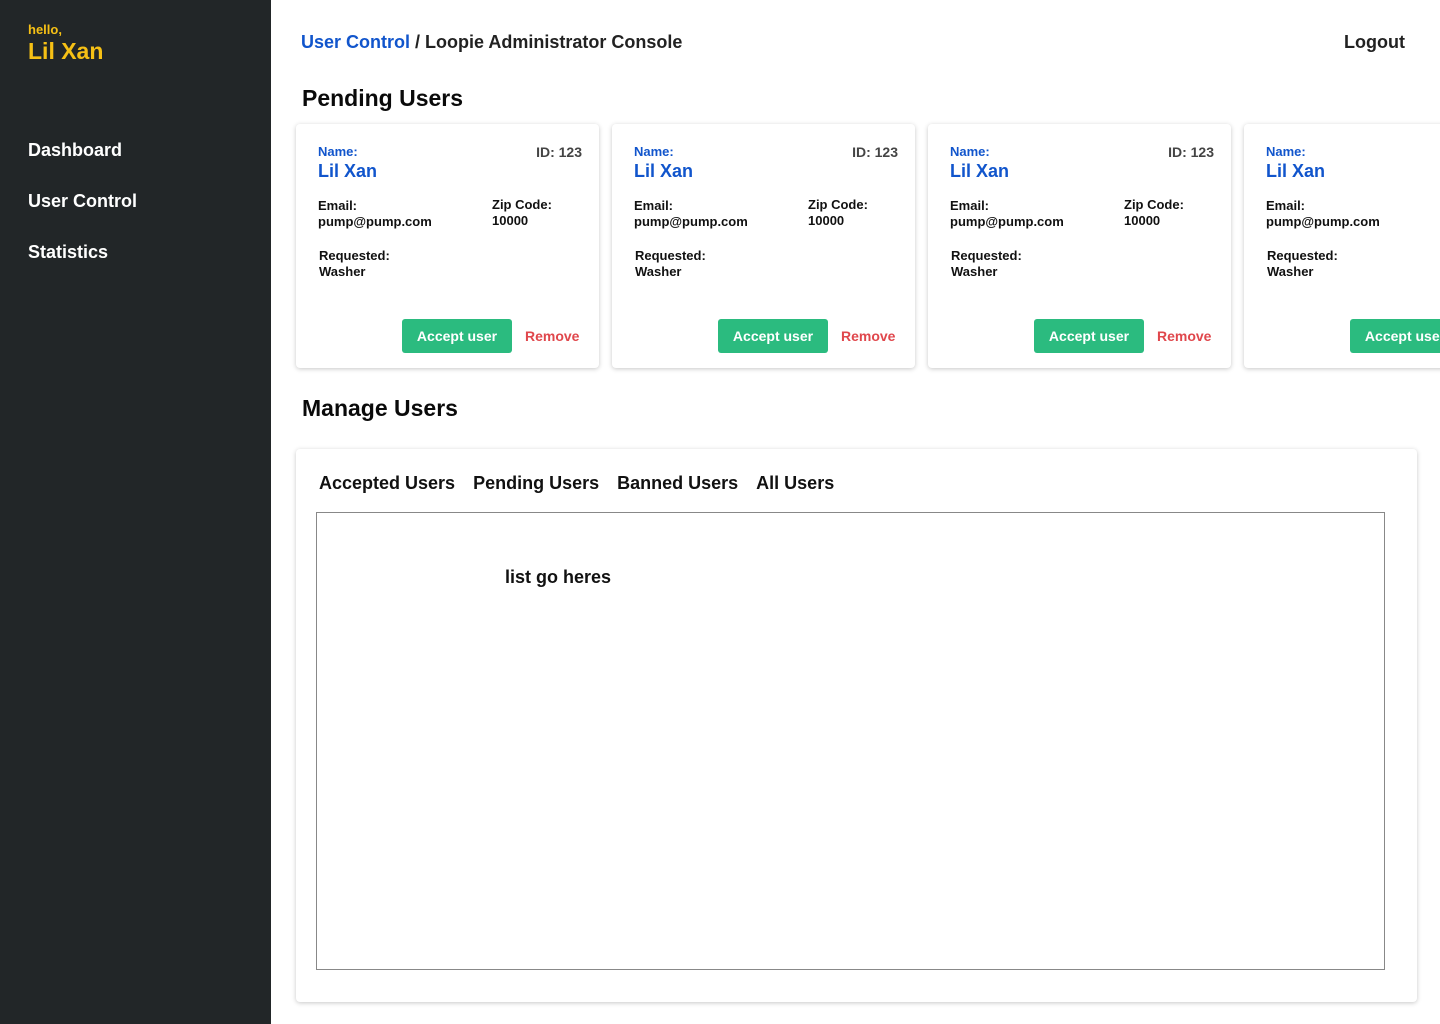 The width and height of the screenshot is (1440, 1024). What do you see at coordinates (82, 265) in the screenshot?
I see `sidebar-item-statistics: Statistics` at bounding box center [82, 265].